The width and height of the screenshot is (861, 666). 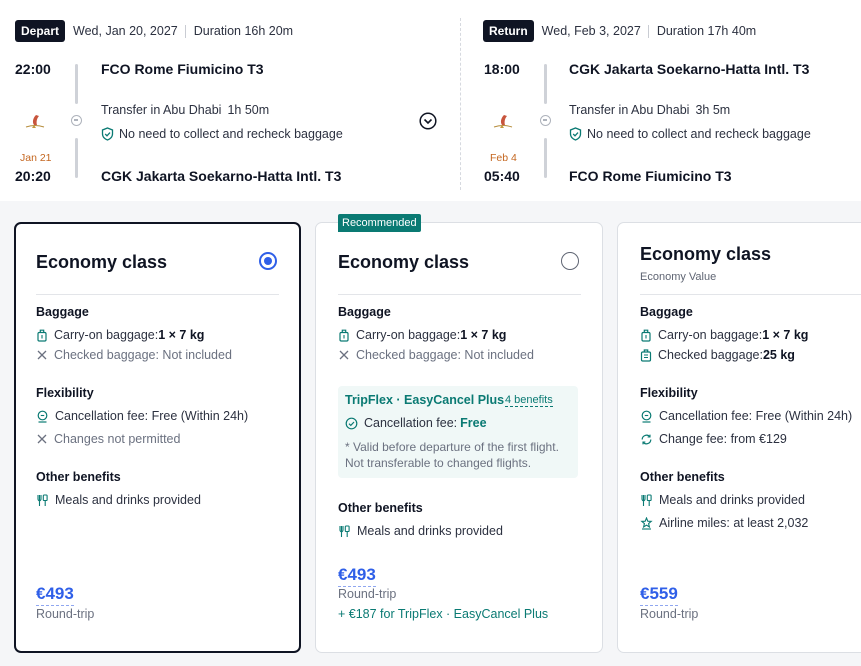 I want to click on miles-text: Airline miles: at least 2,032, so click(x=734, y=523).